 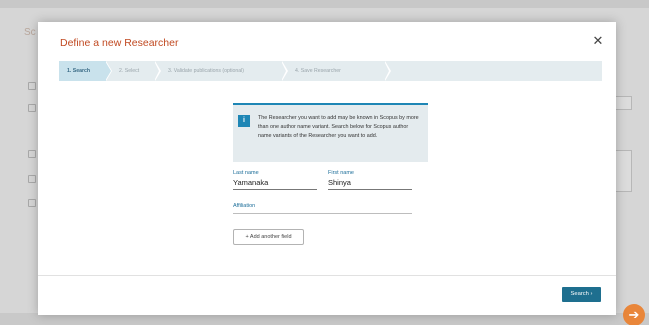 What do you see at coordinates (370, 189) in the screenshot?
I see `first-name-underline` at bounding box center [370, 189].